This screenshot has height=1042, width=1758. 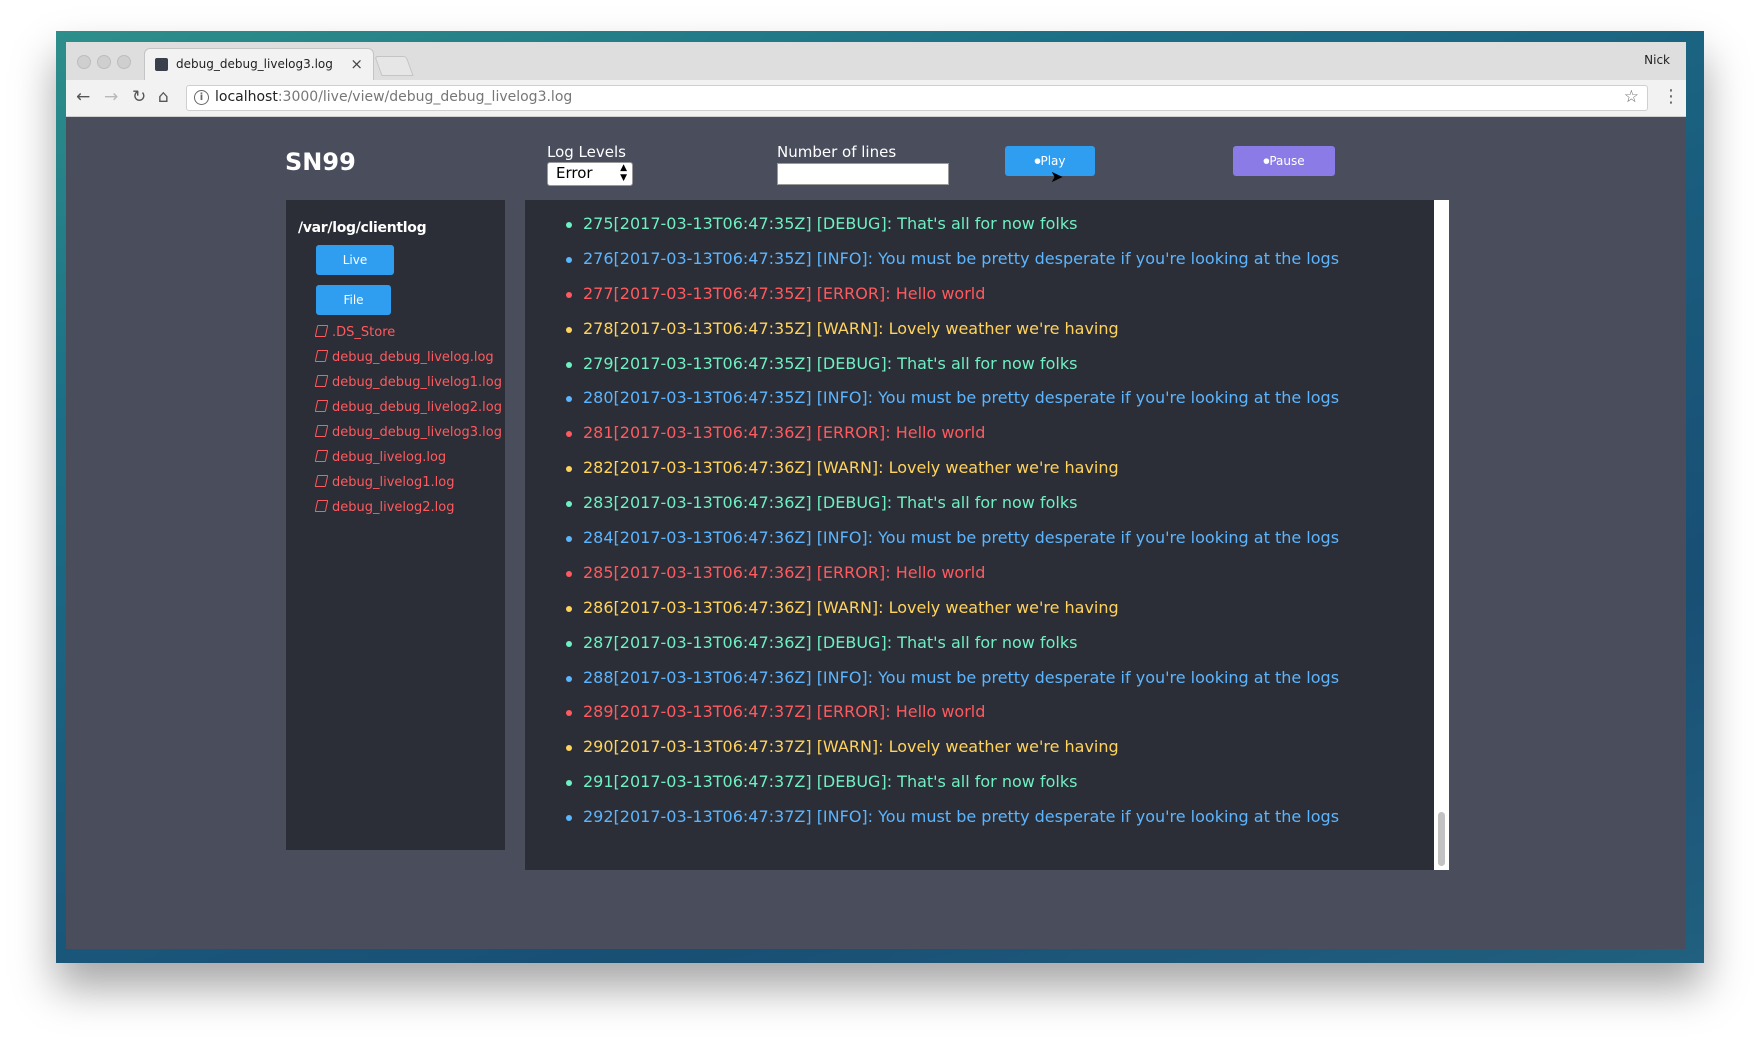 I want to click on tab-close-icon: ×, so click(x=356, y=64).